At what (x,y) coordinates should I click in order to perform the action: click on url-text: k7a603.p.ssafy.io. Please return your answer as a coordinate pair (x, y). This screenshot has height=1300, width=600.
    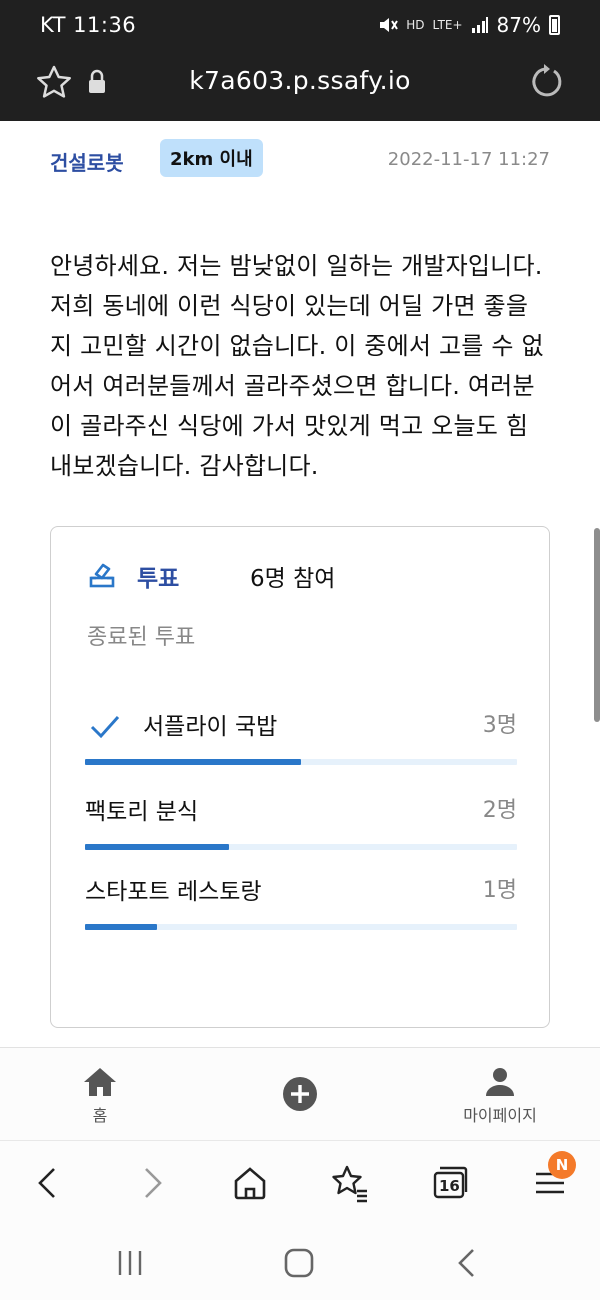
    Looking at the image, I should click on (300, 80).